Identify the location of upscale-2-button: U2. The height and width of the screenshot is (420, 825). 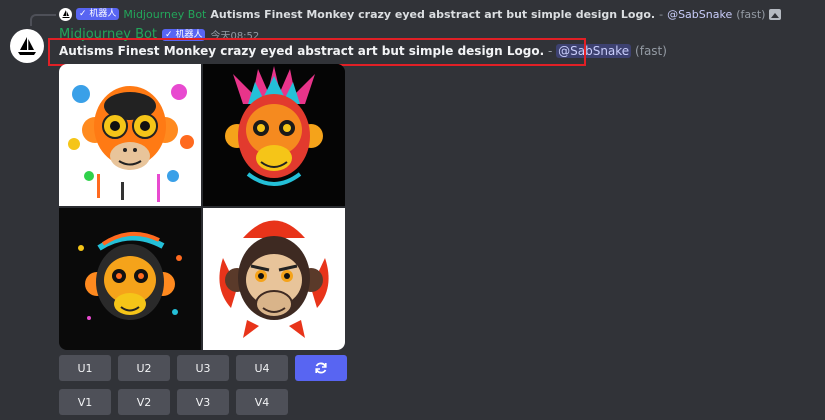
(144, 368).